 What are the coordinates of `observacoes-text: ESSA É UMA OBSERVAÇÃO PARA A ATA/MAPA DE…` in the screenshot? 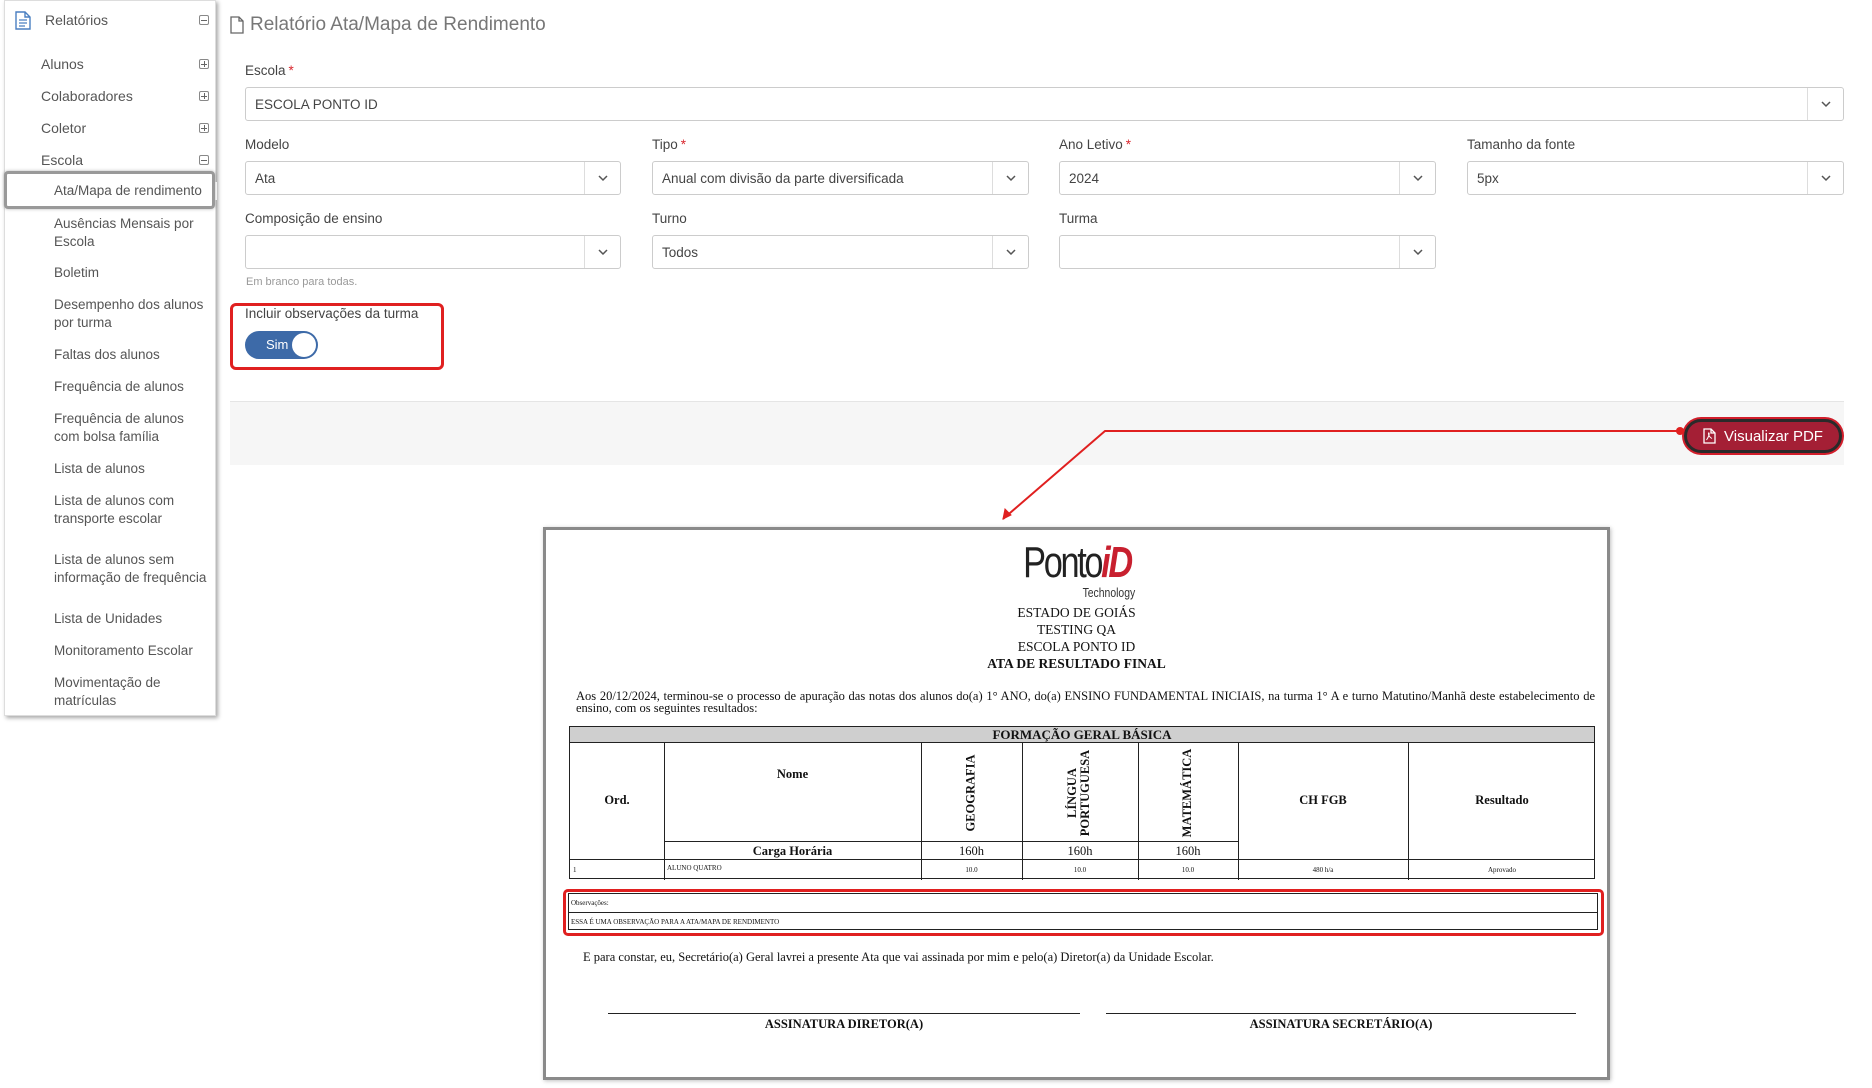 It's located at (675, 922).